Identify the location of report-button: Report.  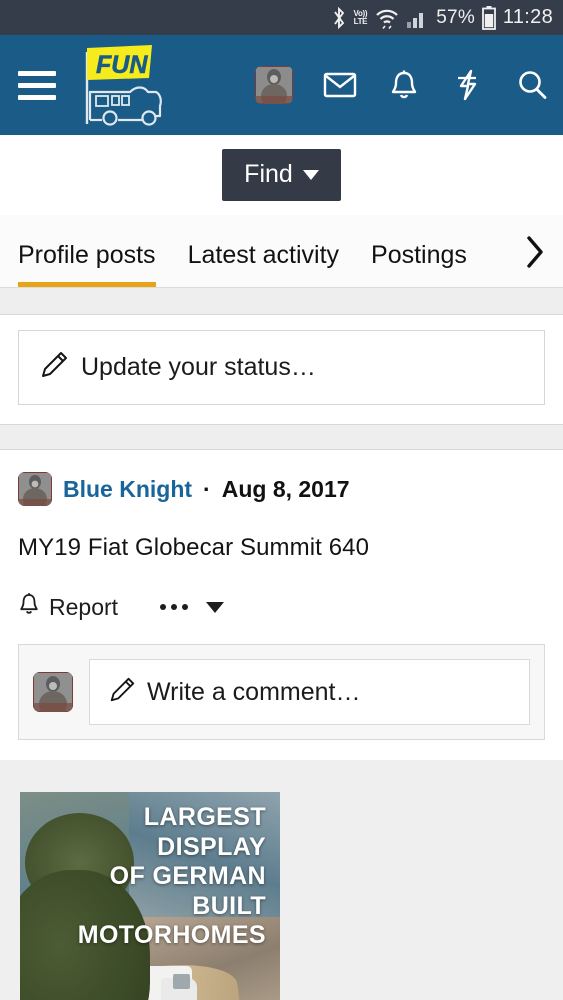
(68, 607).